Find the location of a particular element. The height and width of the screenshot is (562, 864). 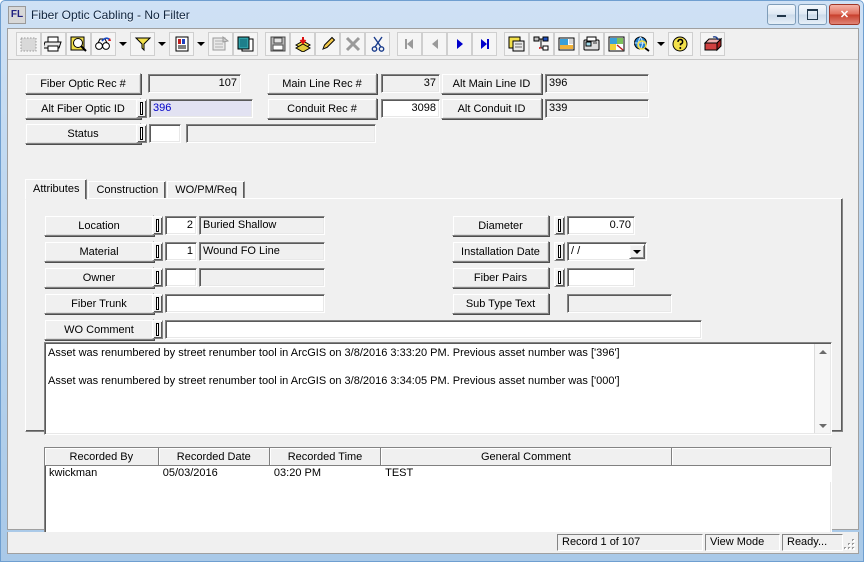

main-toolbar is located at coordinates (433, 44).